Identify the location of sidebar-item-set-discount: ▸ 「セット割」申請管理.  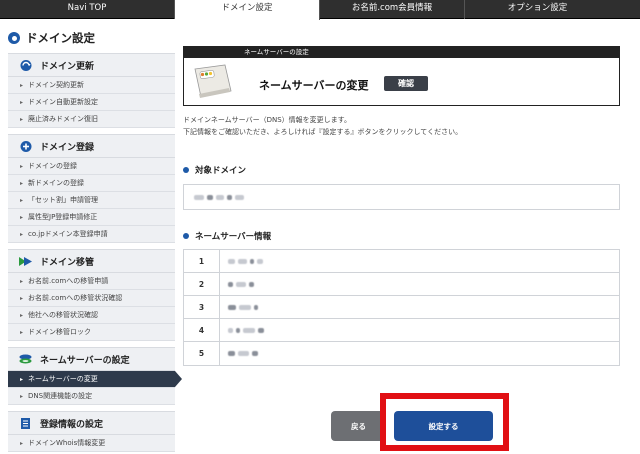
(91, 200).